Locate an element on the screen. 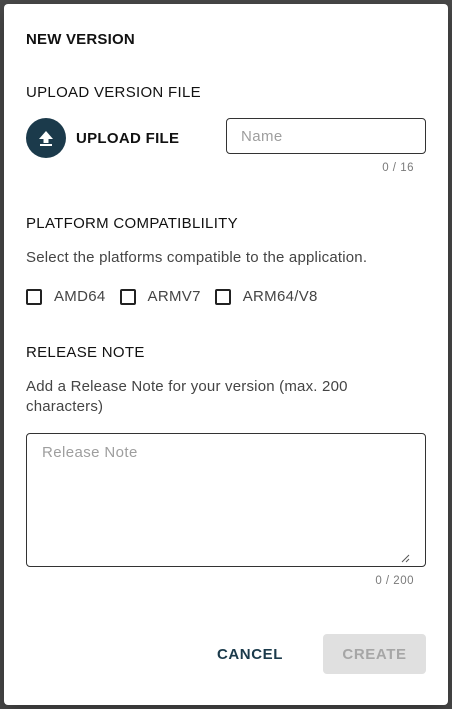 The image size is (452, 709). dialog-title: NEW VERSION is located at coordinates (80, 39).